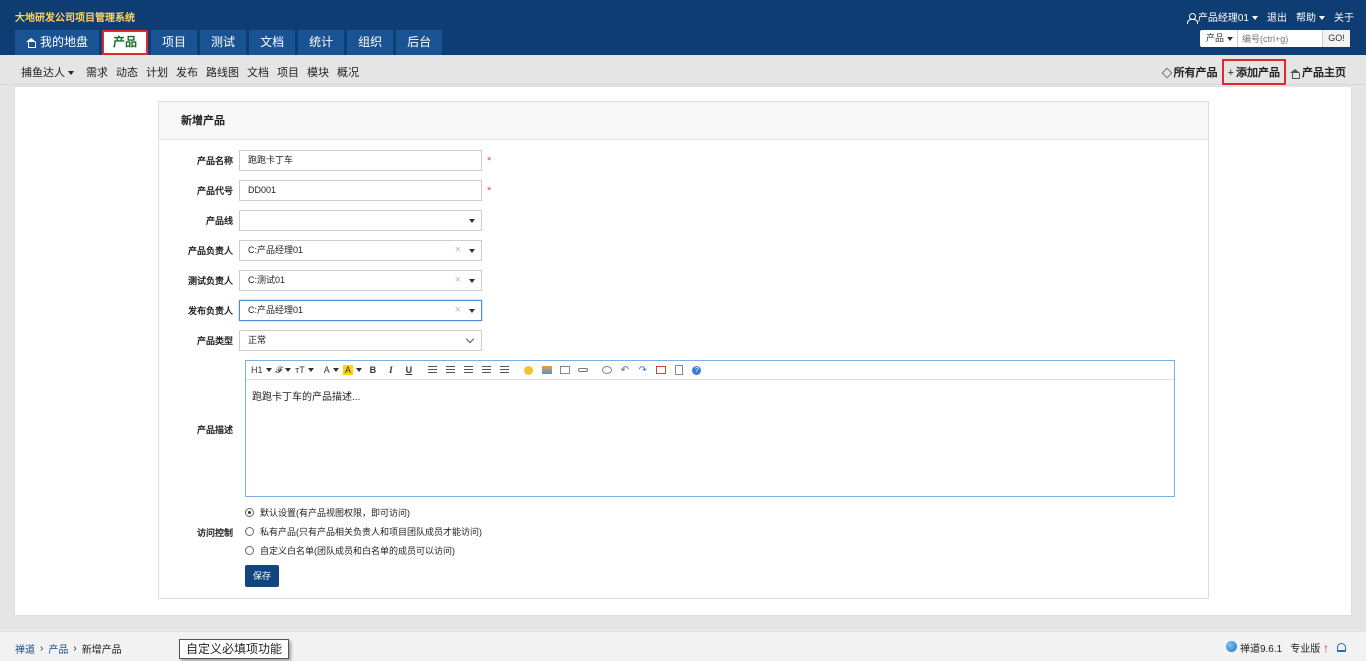 This screenshot has width=1366, height=661. I want to click on font-family-icon: 𝓕, so click(279, 369).